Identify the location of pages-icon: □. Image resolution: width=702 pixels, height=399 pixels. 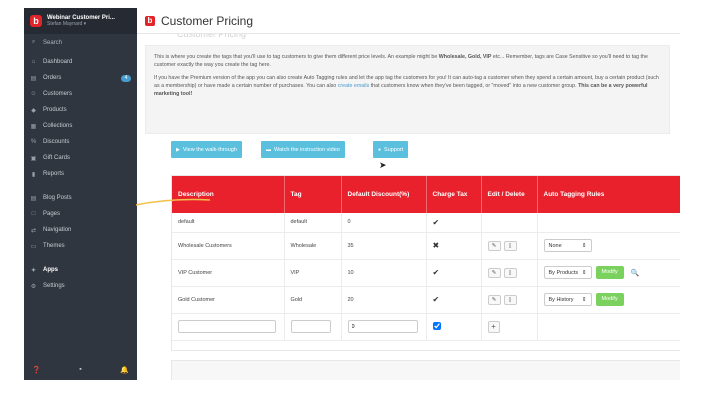
(33, 214).